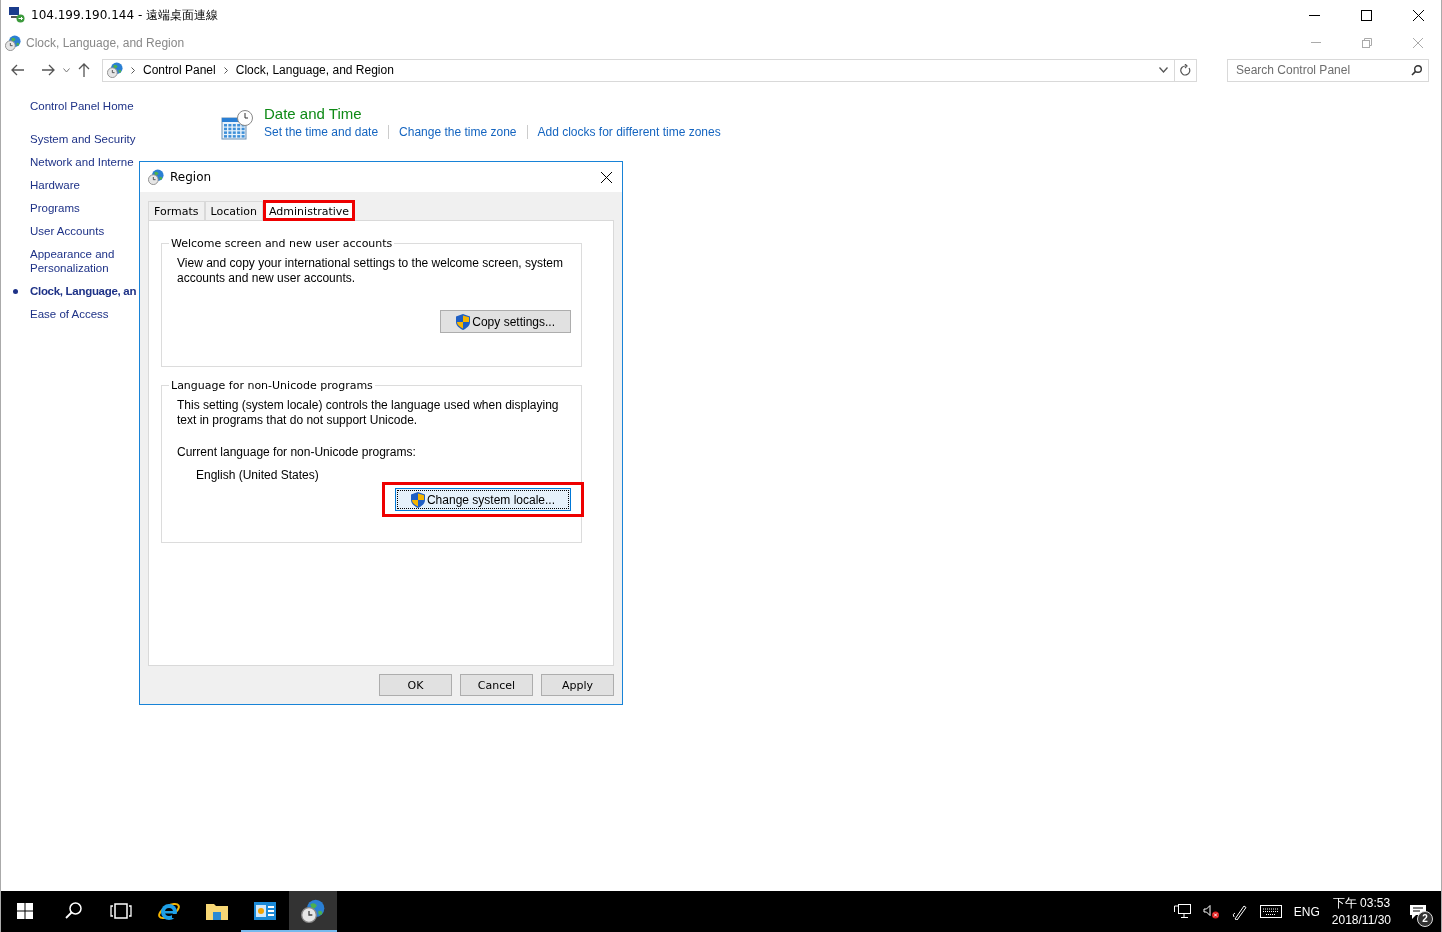 This screenshot has width=1442, height=932. Describe the element at coordinates (72, 261) in the screenshot. I see `sidebar-link: Appearance and Personalization` at that location.